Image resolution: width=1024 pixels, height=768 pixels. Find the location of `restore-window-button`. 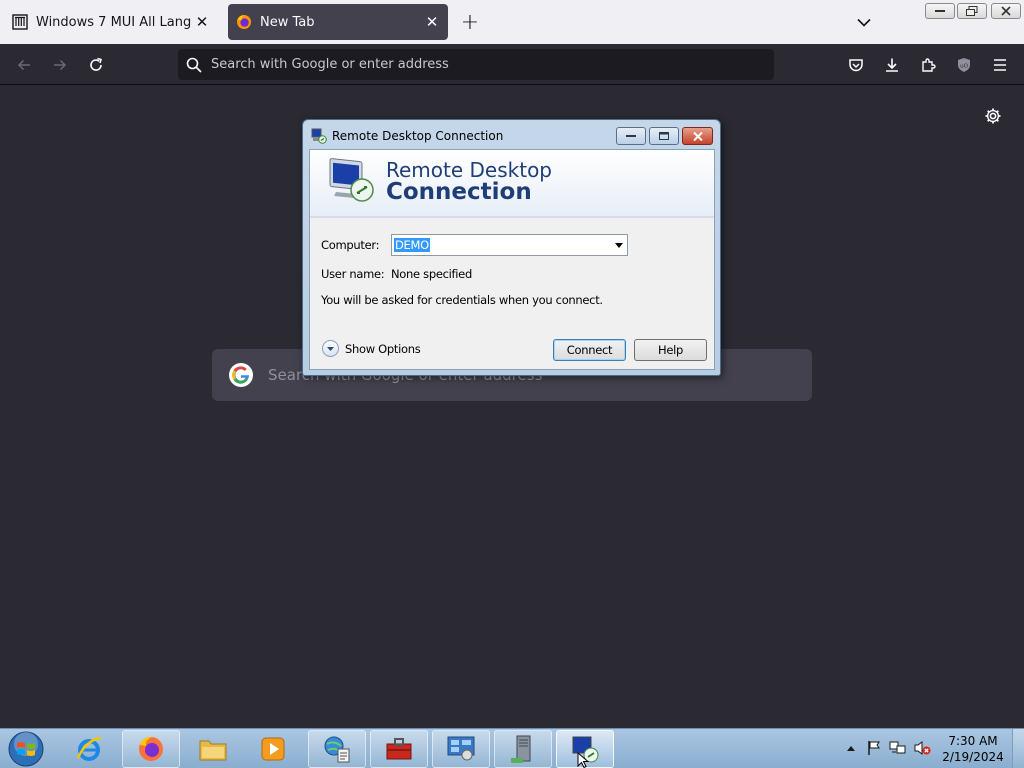

restore-window-button is located at coordinates (972, 11).